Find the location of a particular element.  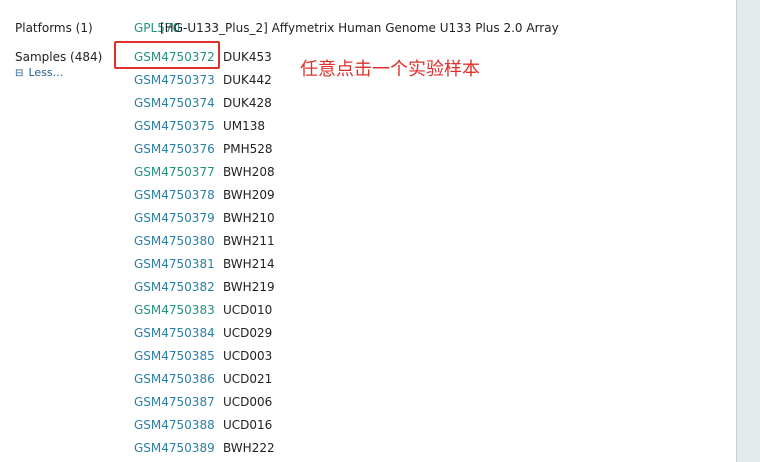

sample-accession-link: GSM4750376 is located at coordinates (174, 149).